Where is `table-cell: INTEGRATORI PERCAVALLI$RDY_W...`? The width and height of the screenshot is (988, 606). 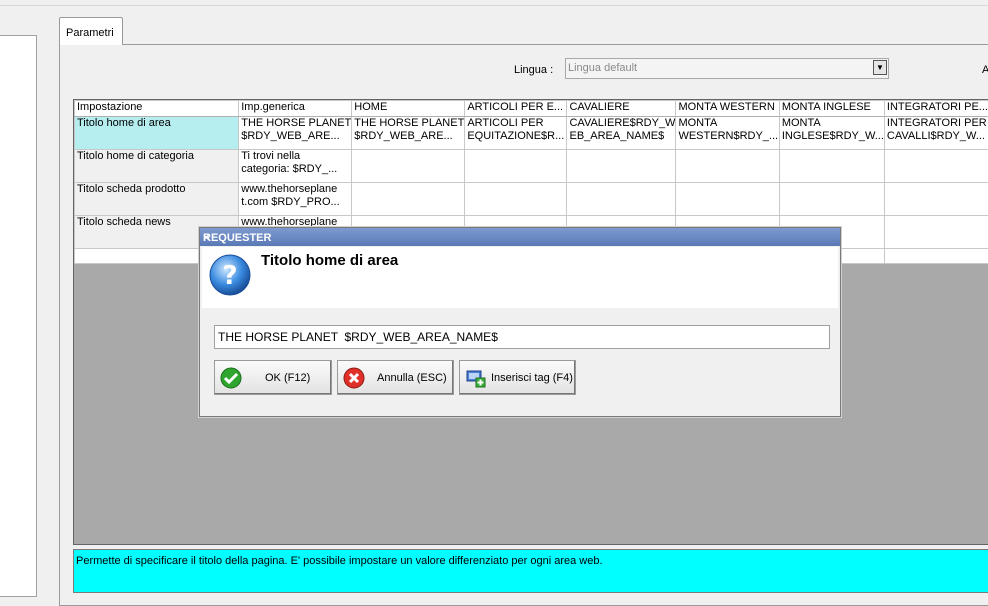 table-cell: INTEGRATORI PERCAVALLI$RDY_W... is located at coordinates (936, 133).